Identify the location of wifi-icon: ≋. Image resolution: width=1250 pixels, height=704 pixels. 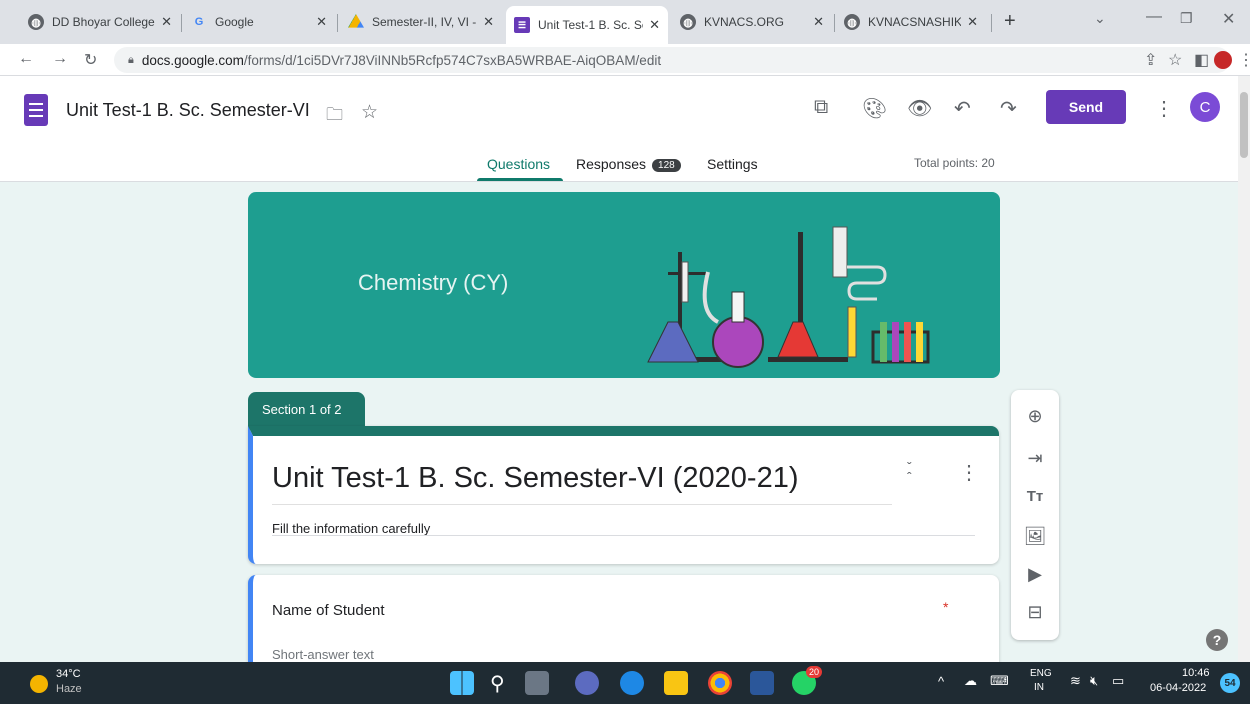
(1075, 681).